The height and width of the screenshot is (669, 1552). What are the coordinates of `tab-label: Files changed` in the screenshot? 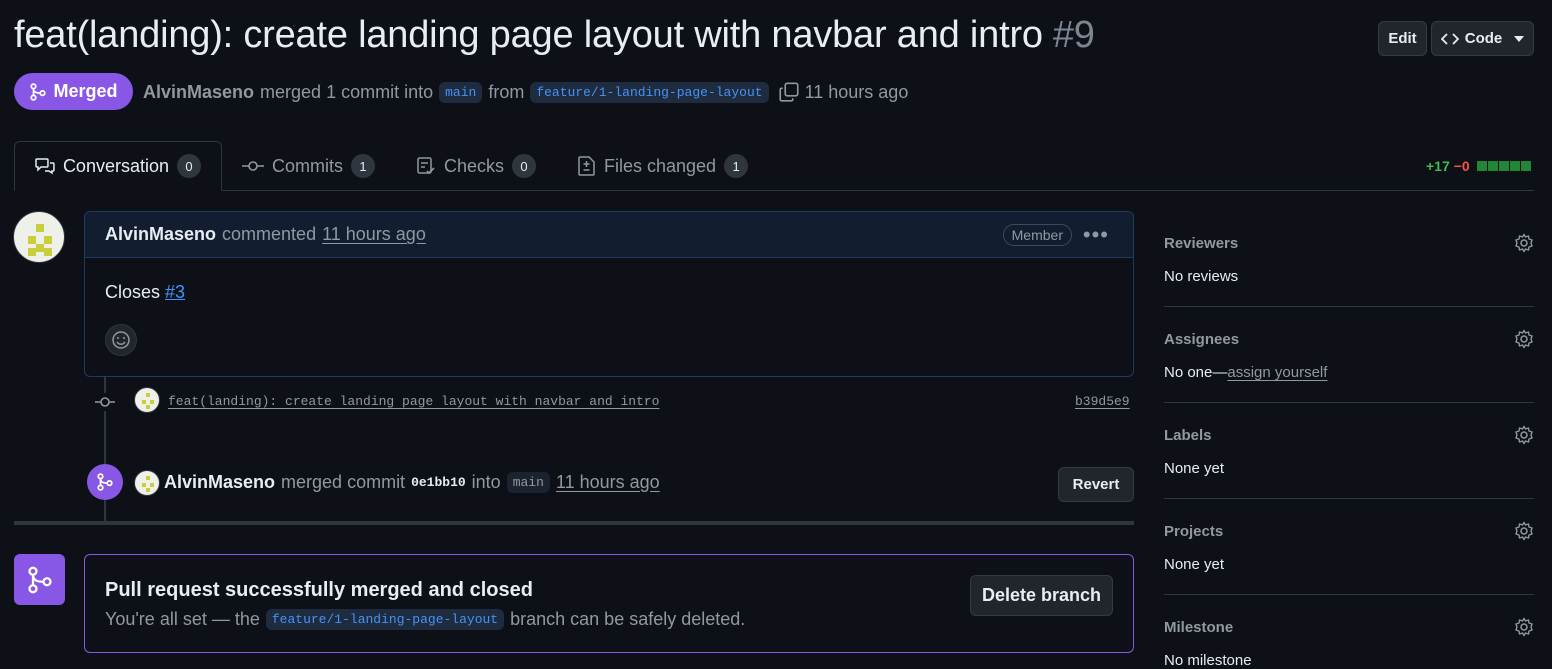 It's located at (660, 165).